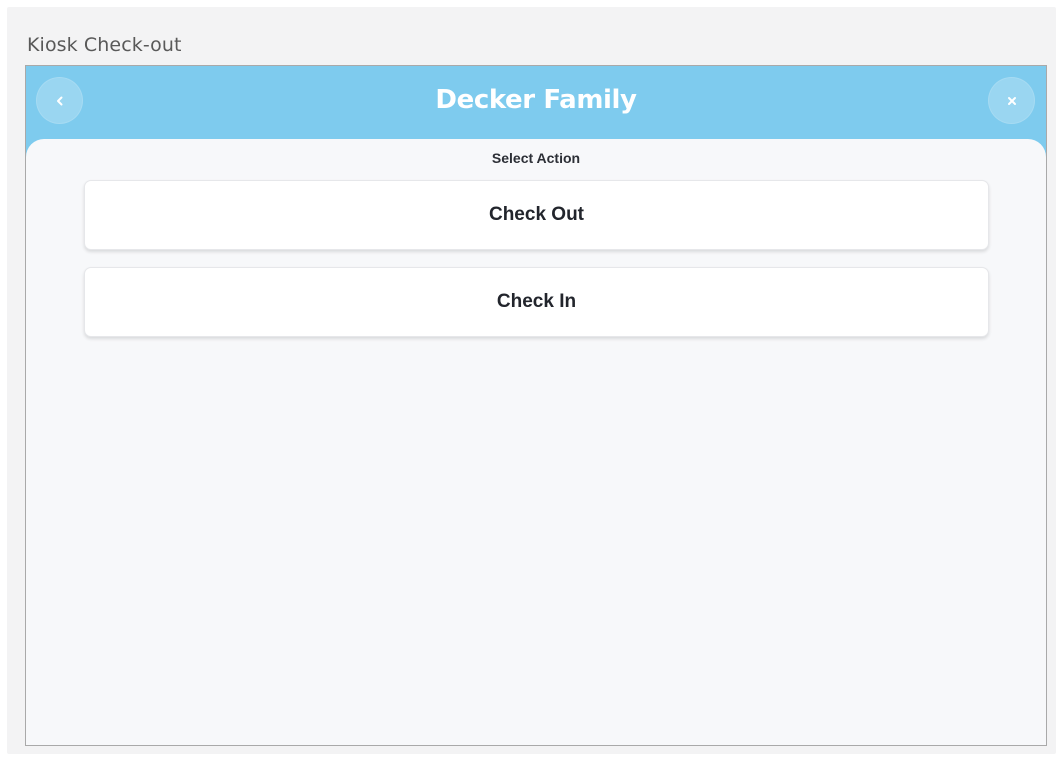 Image resolution: width=1063 pixels, height=761 pixels. Describe the element at coordinates (536, 158) in the screenshot. I see `section-label: Select Action` at that location.